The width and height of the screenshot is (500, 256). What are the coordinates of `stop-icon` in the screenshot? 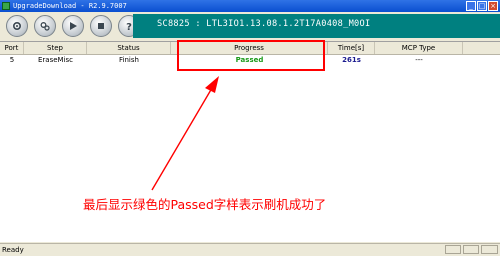 It's located at (101, 26).